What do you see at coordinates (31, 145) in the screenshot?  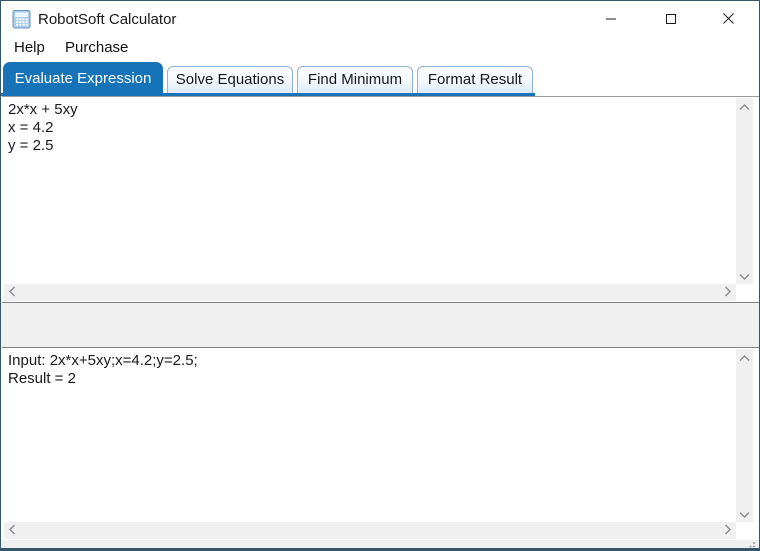 I see `input-line: y = 2.5` at bounding box center [31, 145].